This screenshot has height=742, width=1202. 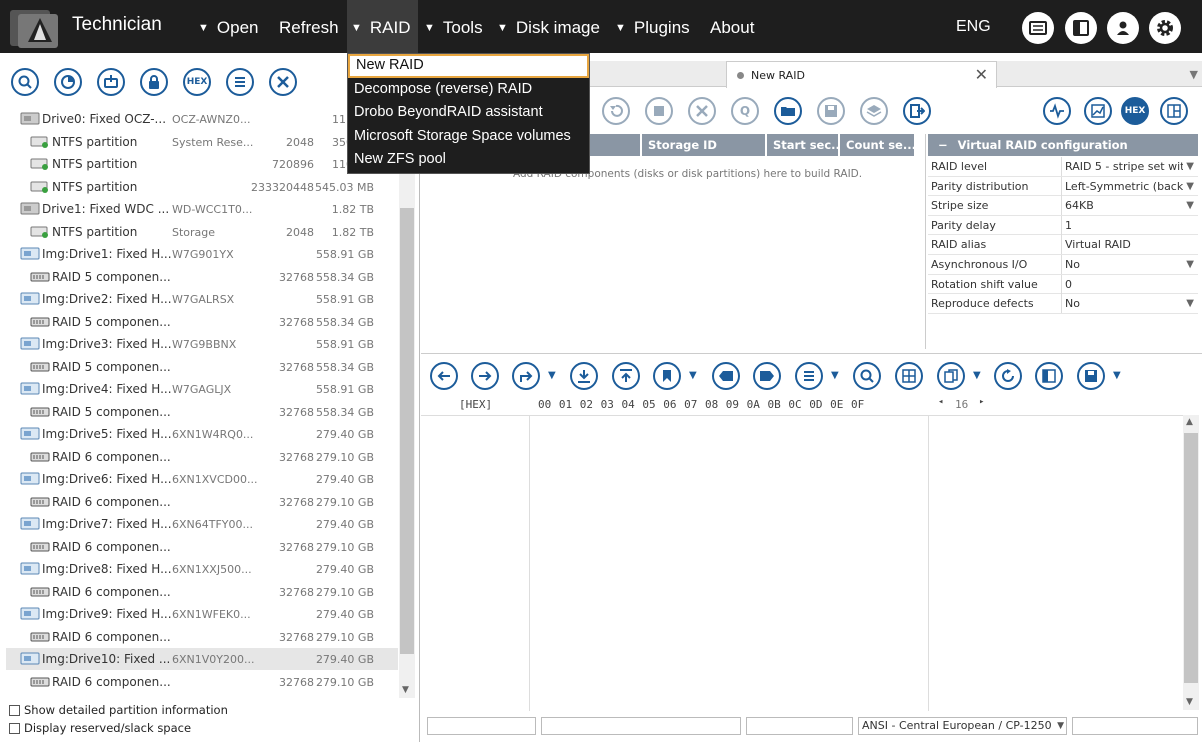 What do you see at coordinates (548, 28) in the screenshot?
I see `menu-disk-image: ▼ Disk image` at bounding box center [548, 28].